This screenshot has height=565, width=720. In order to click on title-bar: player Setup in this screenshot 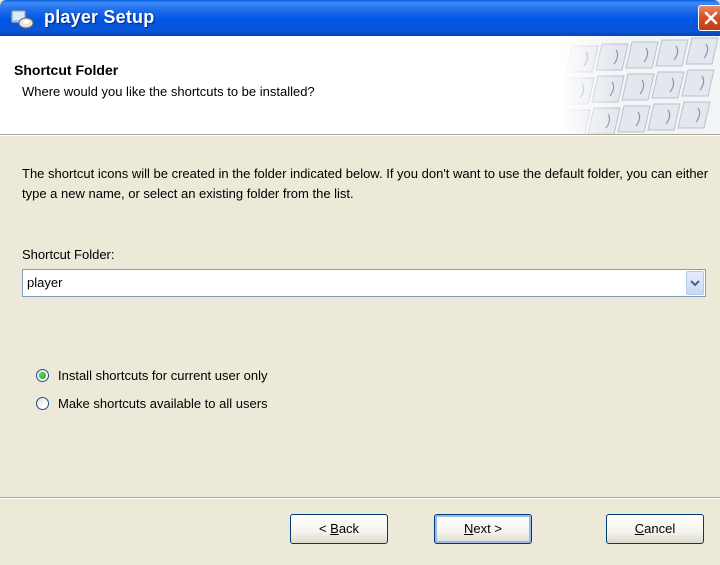, I will do `click(360, 18)`.